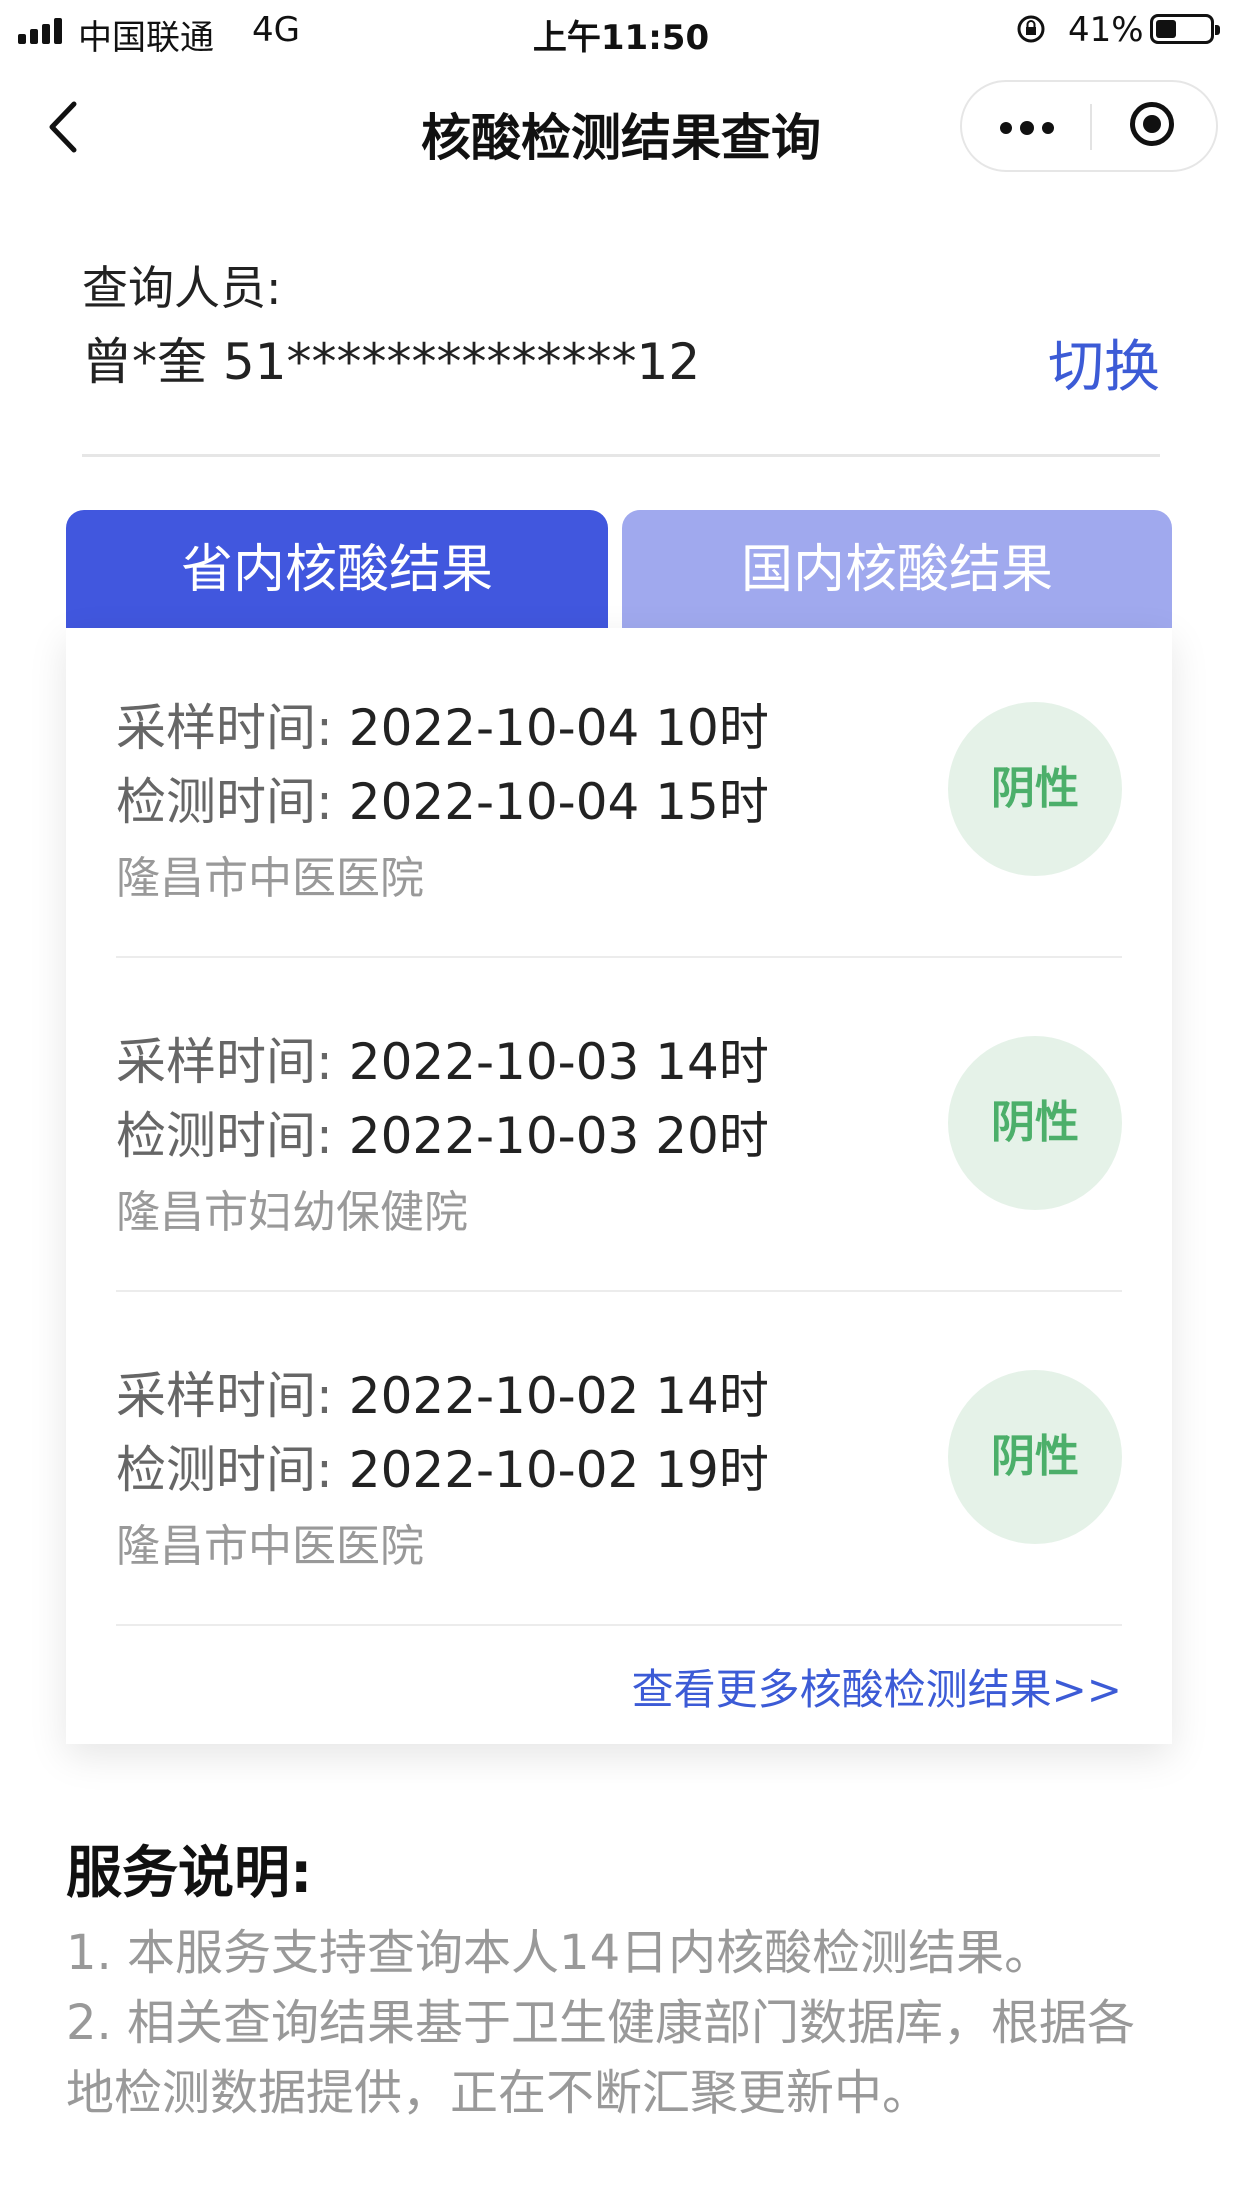 The height and width of the screenshot is (2208, 1242). What do you see at coordinates (1154, 126) in the screenshot?
I see `close-mini-program-icon` at bounding box center [1154, 126].